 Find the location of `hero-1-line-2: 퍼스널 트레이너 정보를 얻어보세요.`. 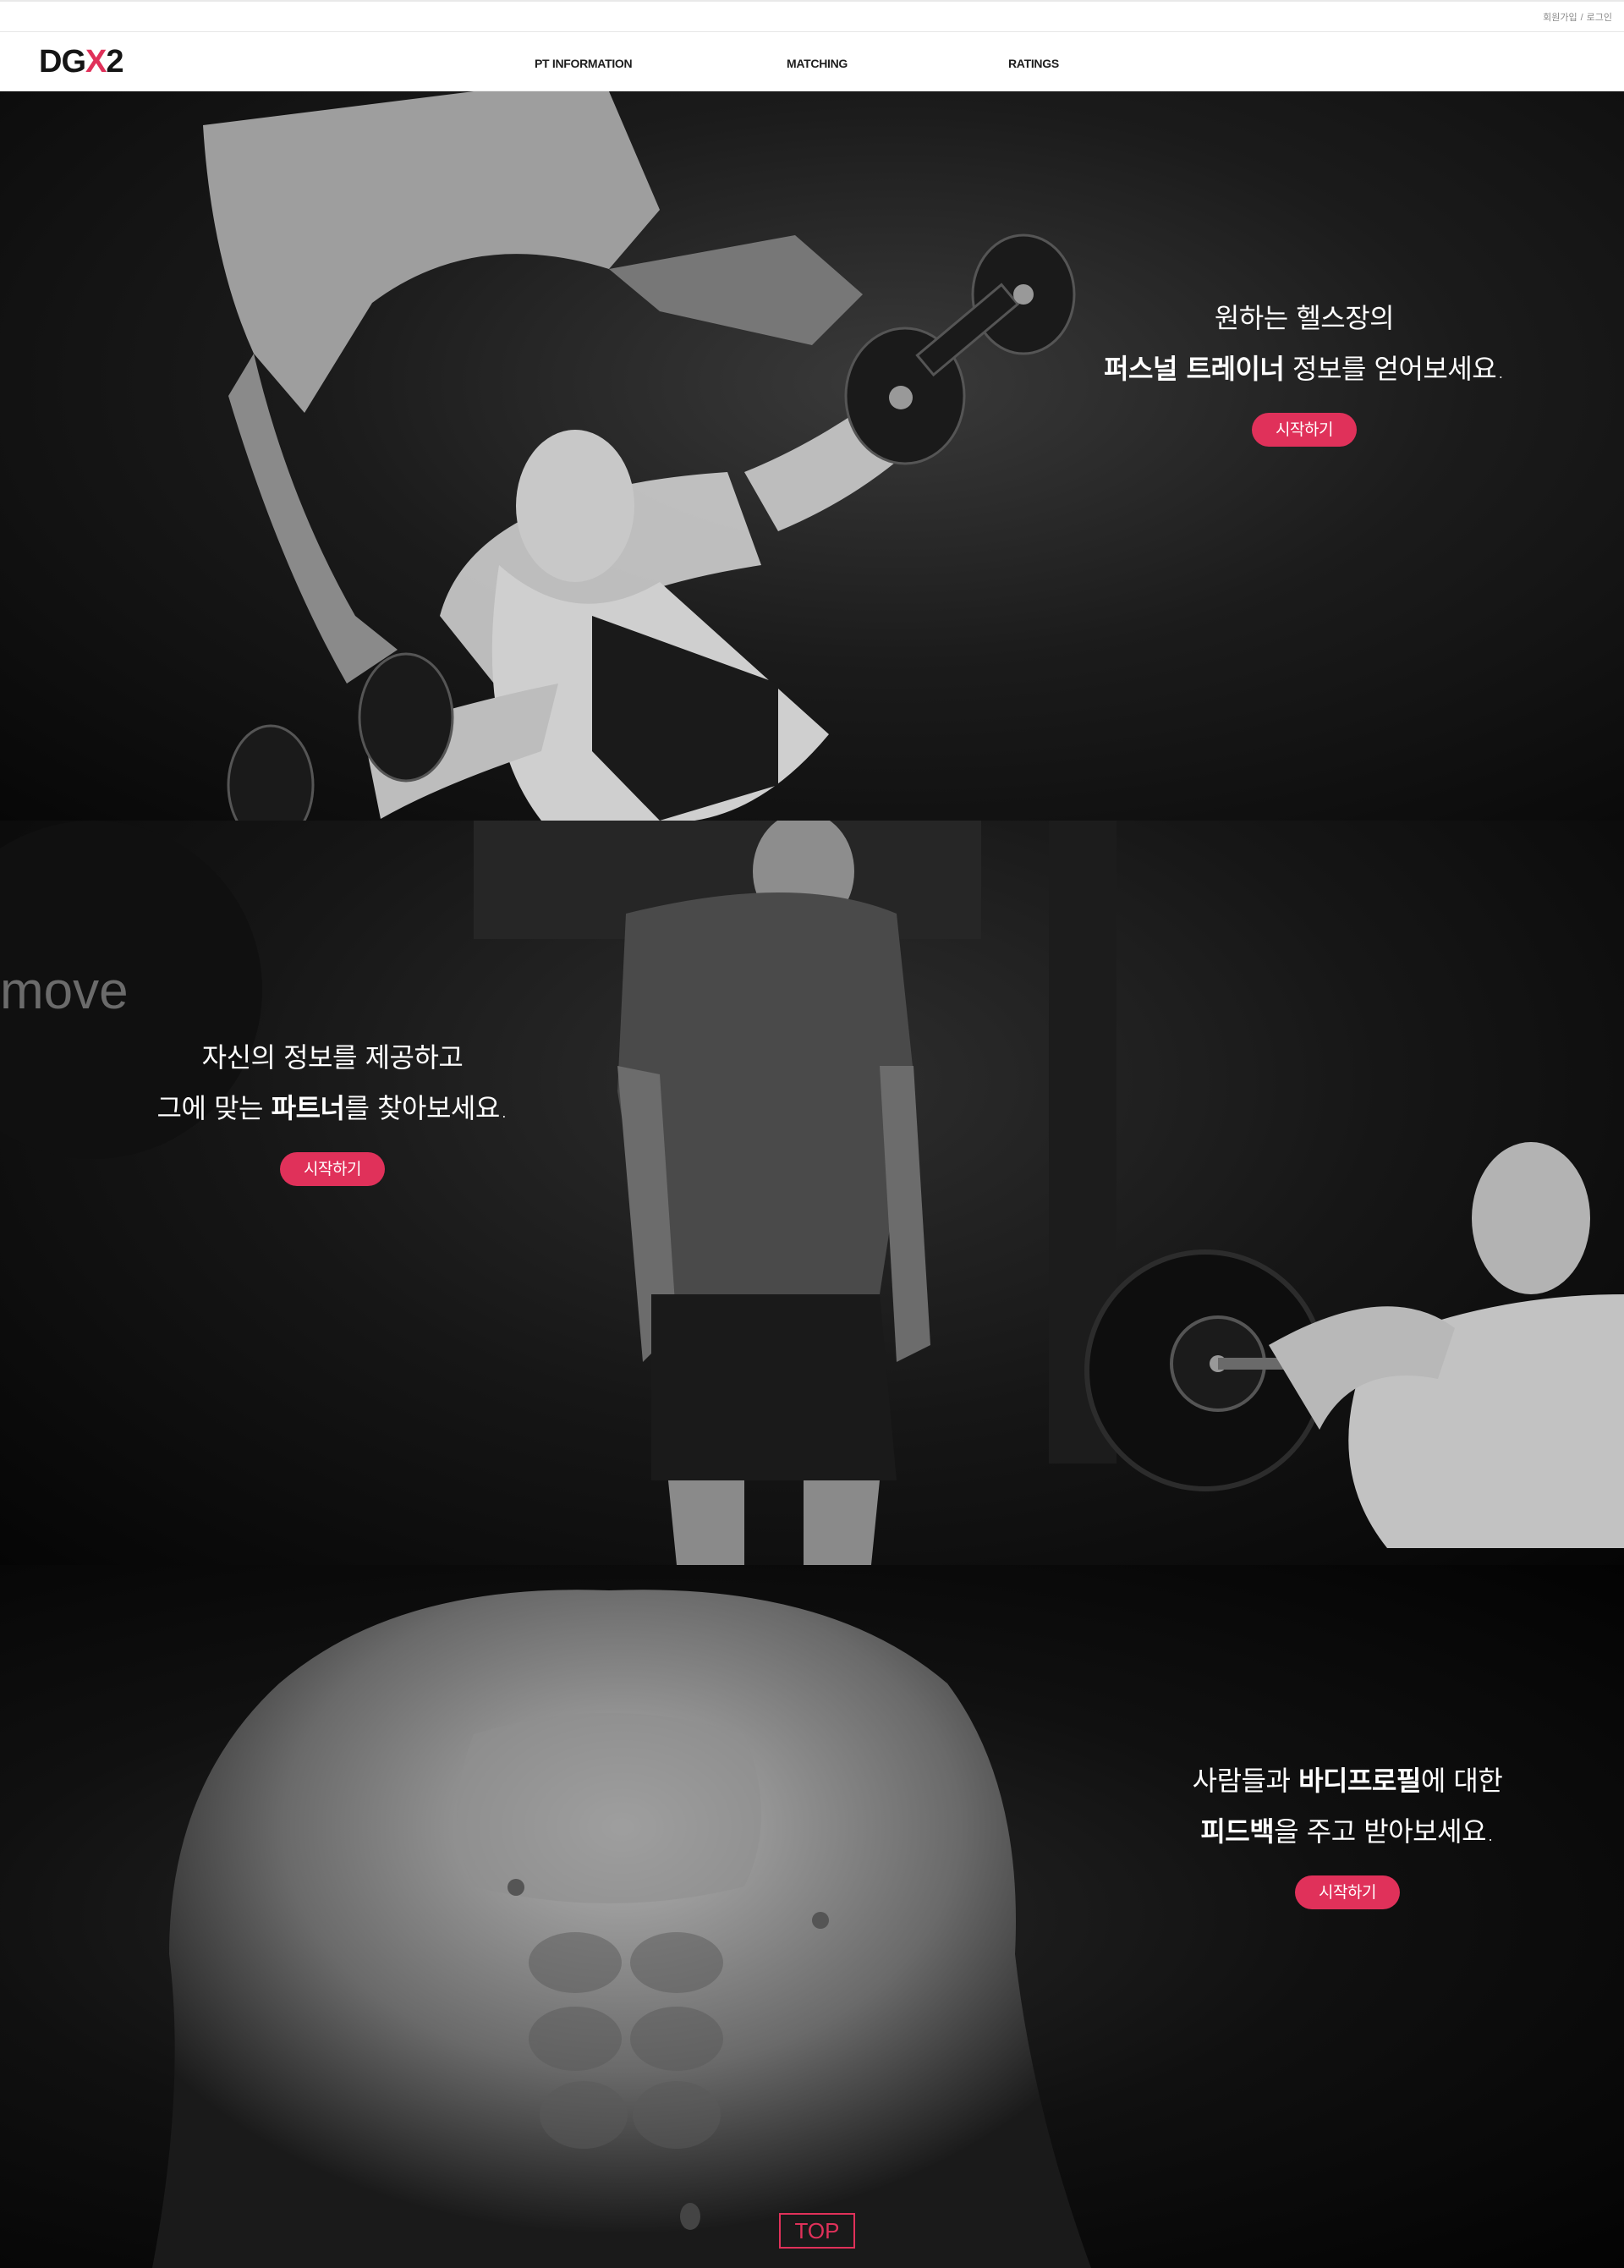

hero-1-line-2: 퍼스널 트레이너 정보를 얻어보세요. is located at coordinates (1304, 368).